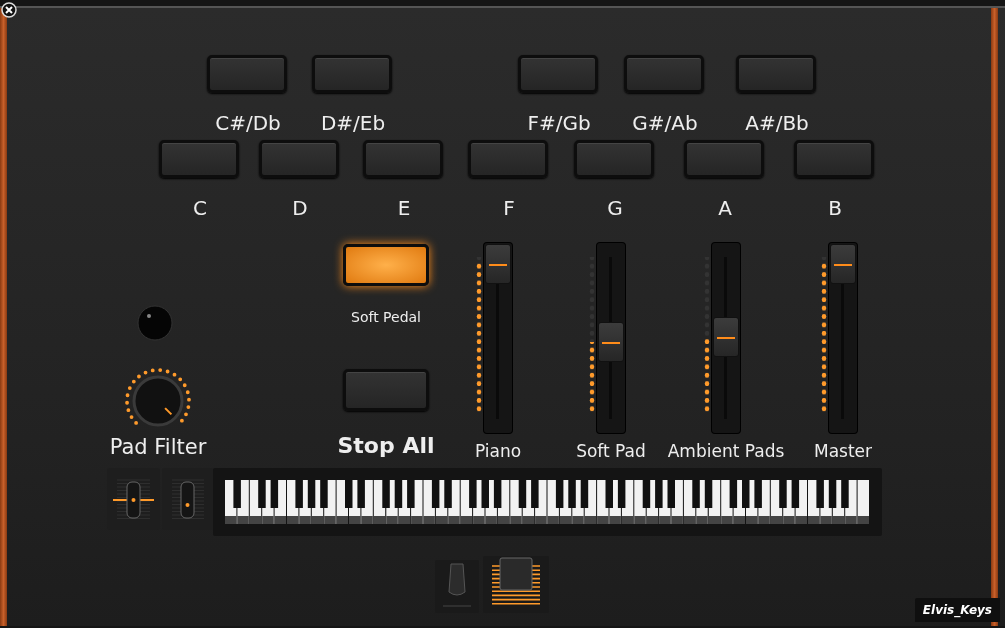 The width and height of the screenshot is (1005, 628). I want to click on key-label: D#/Eb, so click(353, 123).